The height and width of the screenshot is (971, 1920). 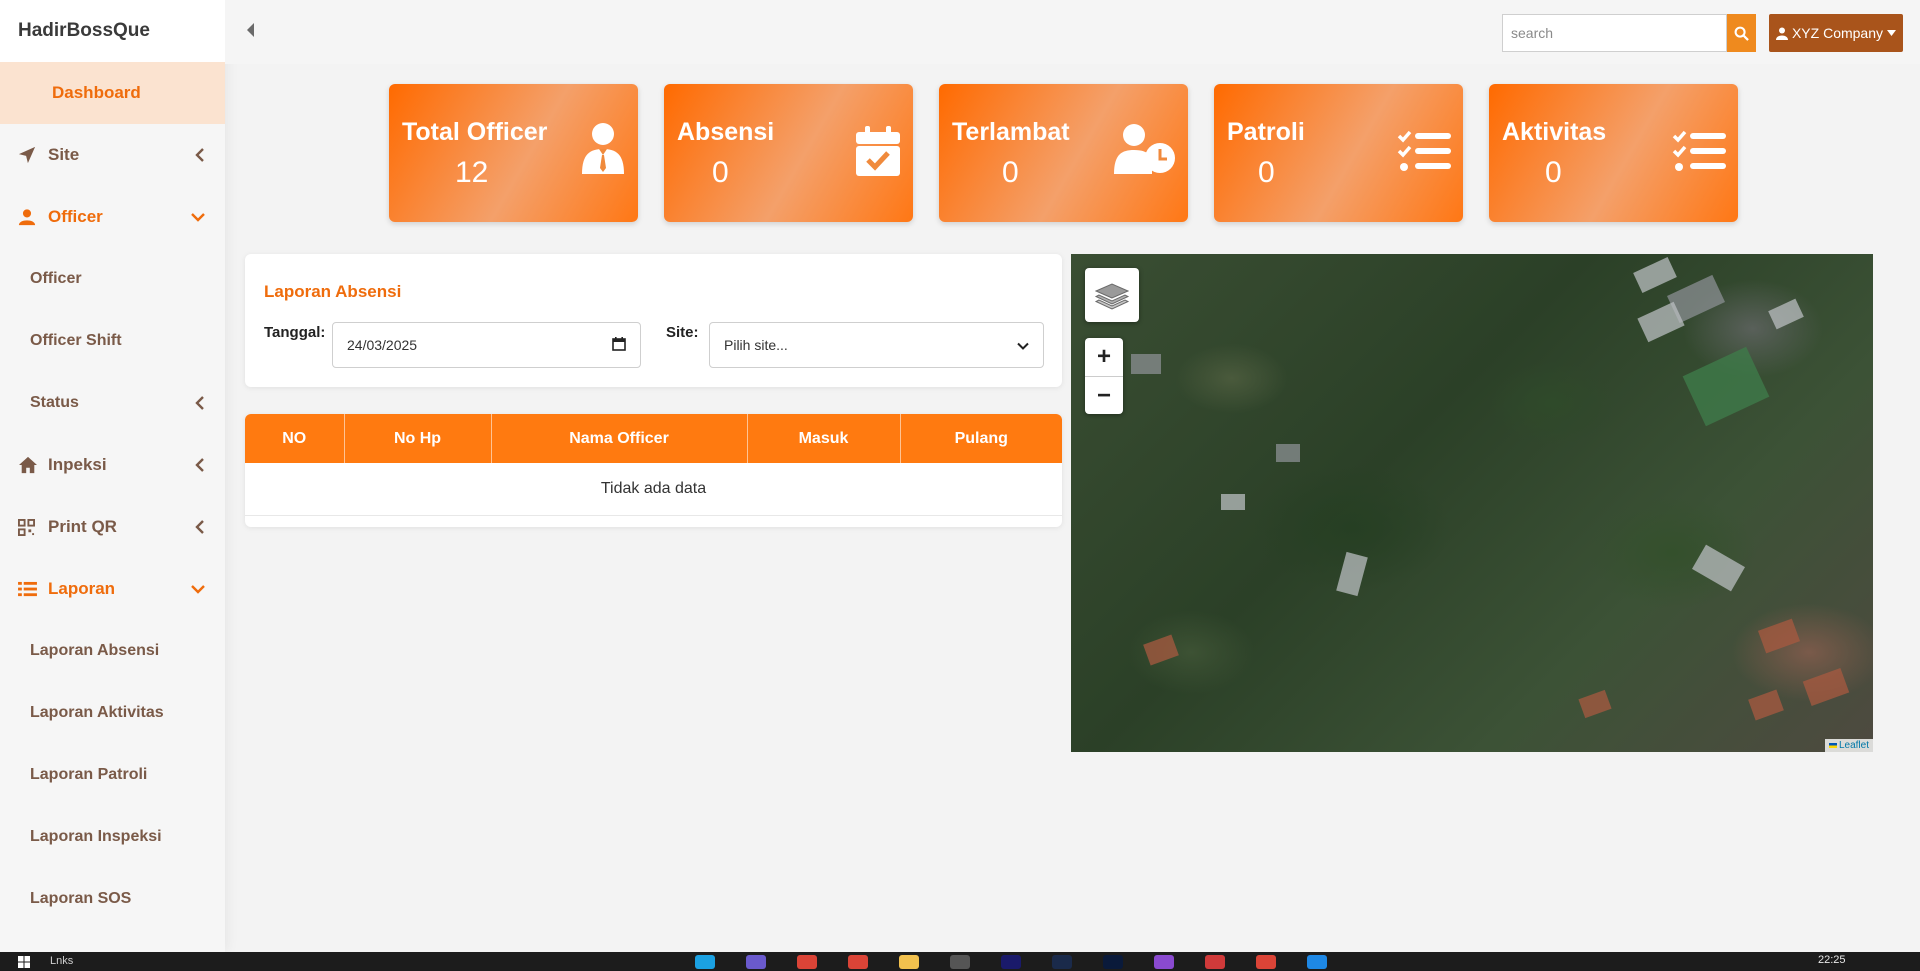 I want to click on sidebar-subitem-status: Status, so click(x=112, y=403).